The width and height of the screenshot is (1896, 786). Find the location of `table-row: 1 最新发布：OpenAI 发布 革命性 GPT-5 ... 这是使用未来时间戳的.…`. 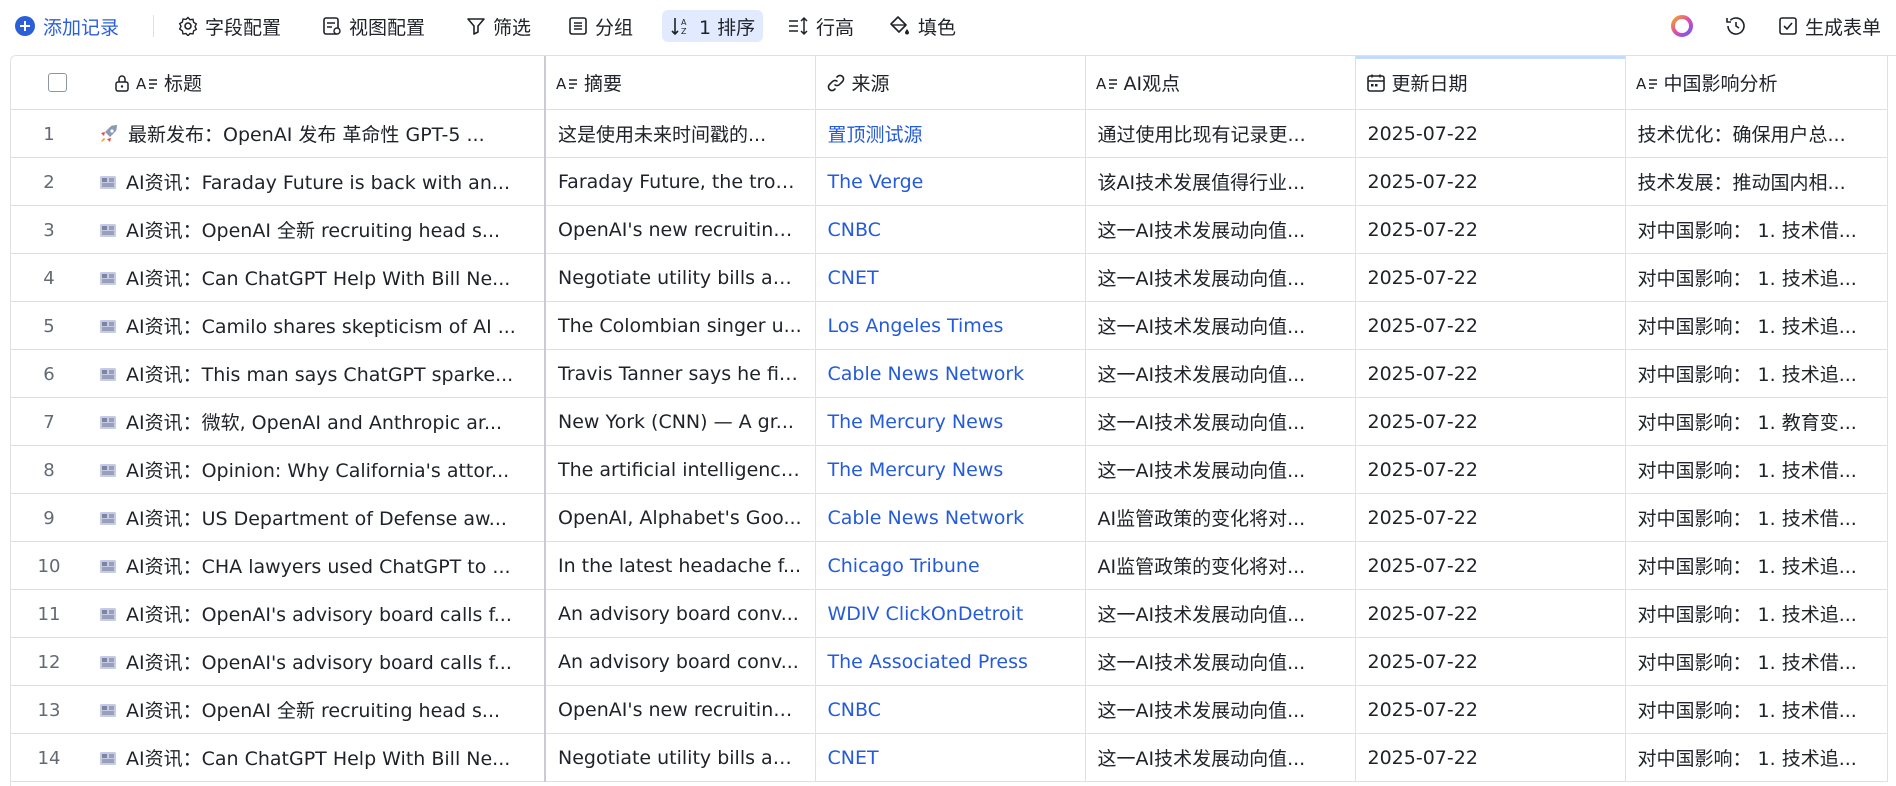

table-row: 1 最新发布：OpenAI 发布 革命性 GPT-5 ... 这是使用未来时间戳的.… is located at coordinates (949, 133).